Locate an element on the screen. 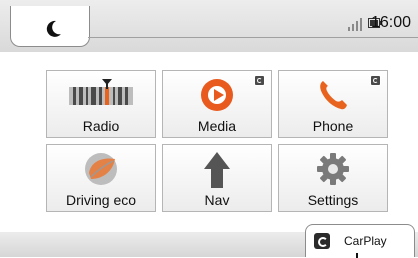 The height and width of the screenshot is (258, 418). phone-tile: Phone is located at coordinates (333, 104).